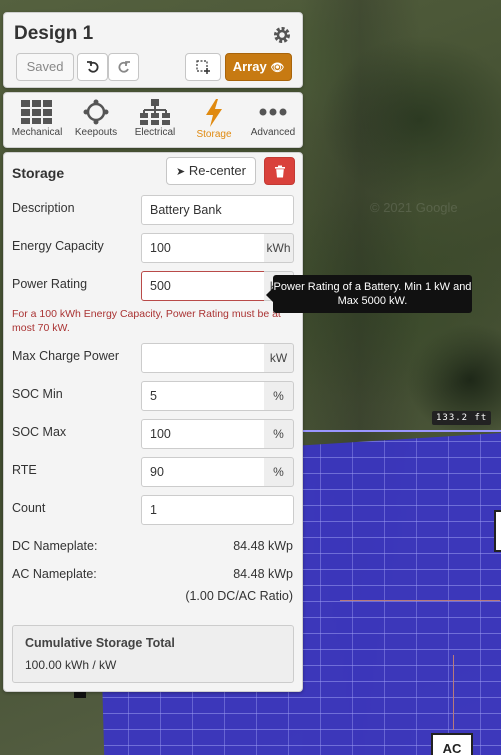 This screenshot has height=755, width=501. Describe the element at coordinates (155, 112) in the screenshot. I see `electrical-tree-icon` at that location.